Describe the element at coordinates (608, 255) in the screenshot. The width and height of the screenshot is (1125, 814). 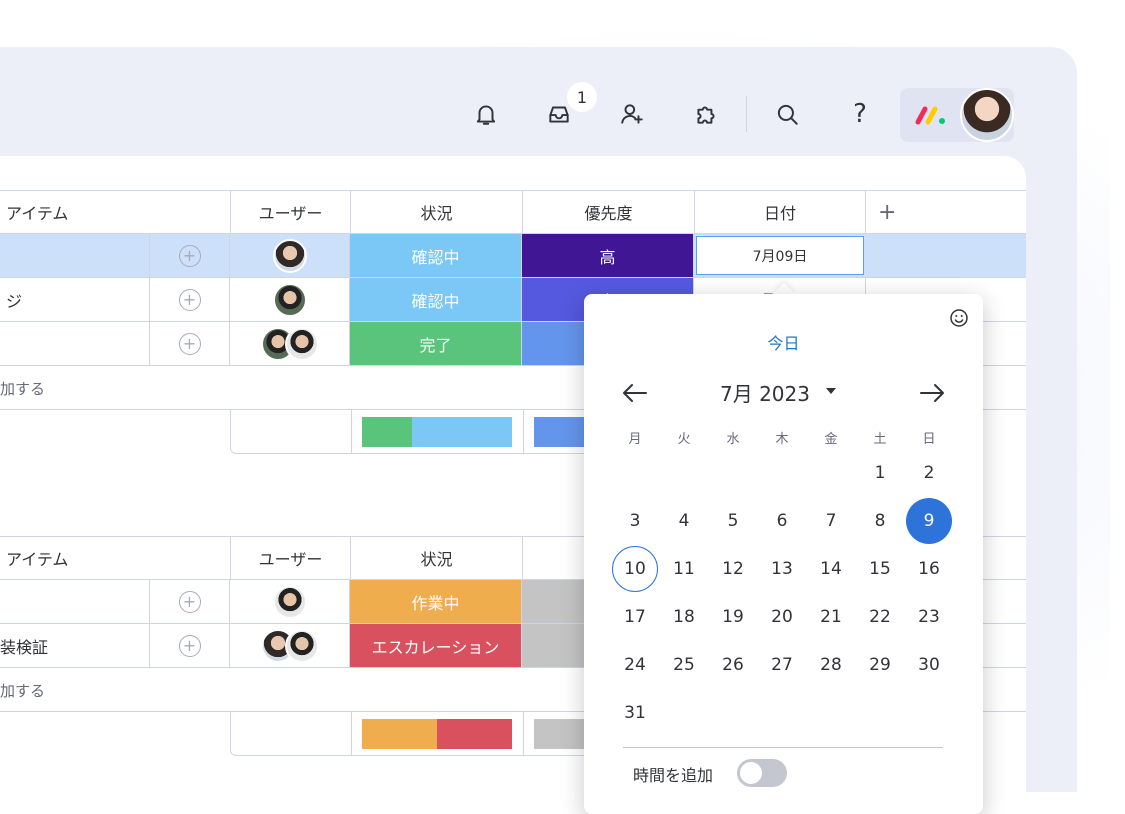
I see `priority-cell: 高` at that location.